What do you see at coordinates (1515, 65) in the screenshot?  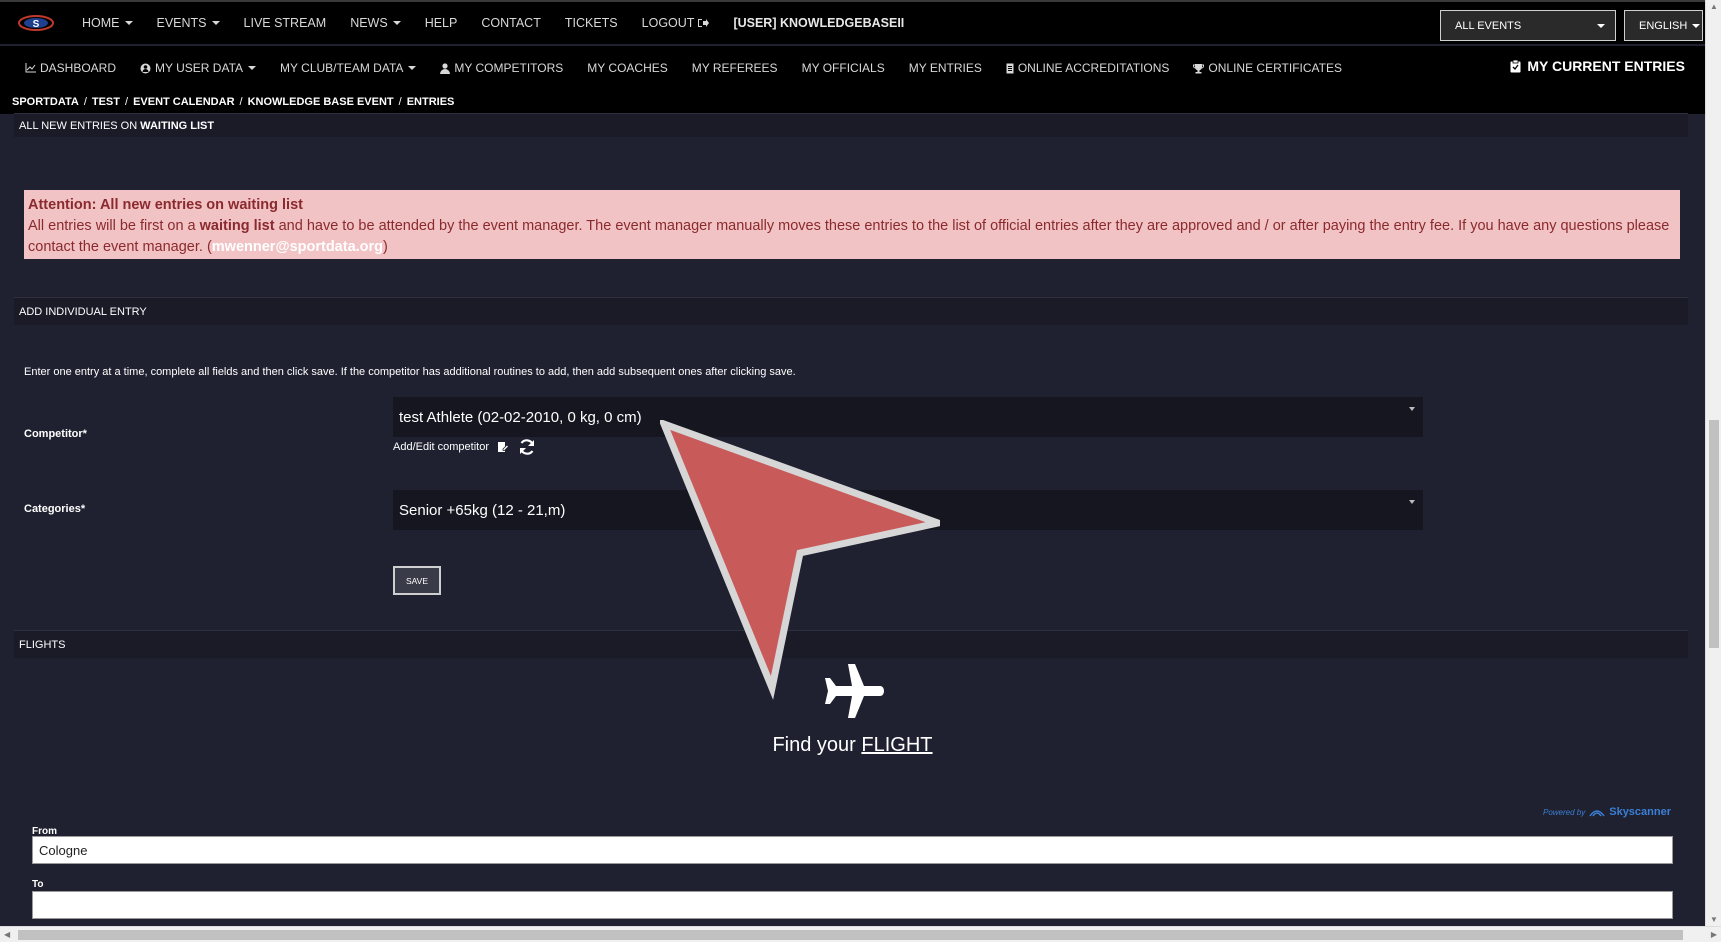 I see `clipboard-check-icon` at bounding box center [1515, 65].